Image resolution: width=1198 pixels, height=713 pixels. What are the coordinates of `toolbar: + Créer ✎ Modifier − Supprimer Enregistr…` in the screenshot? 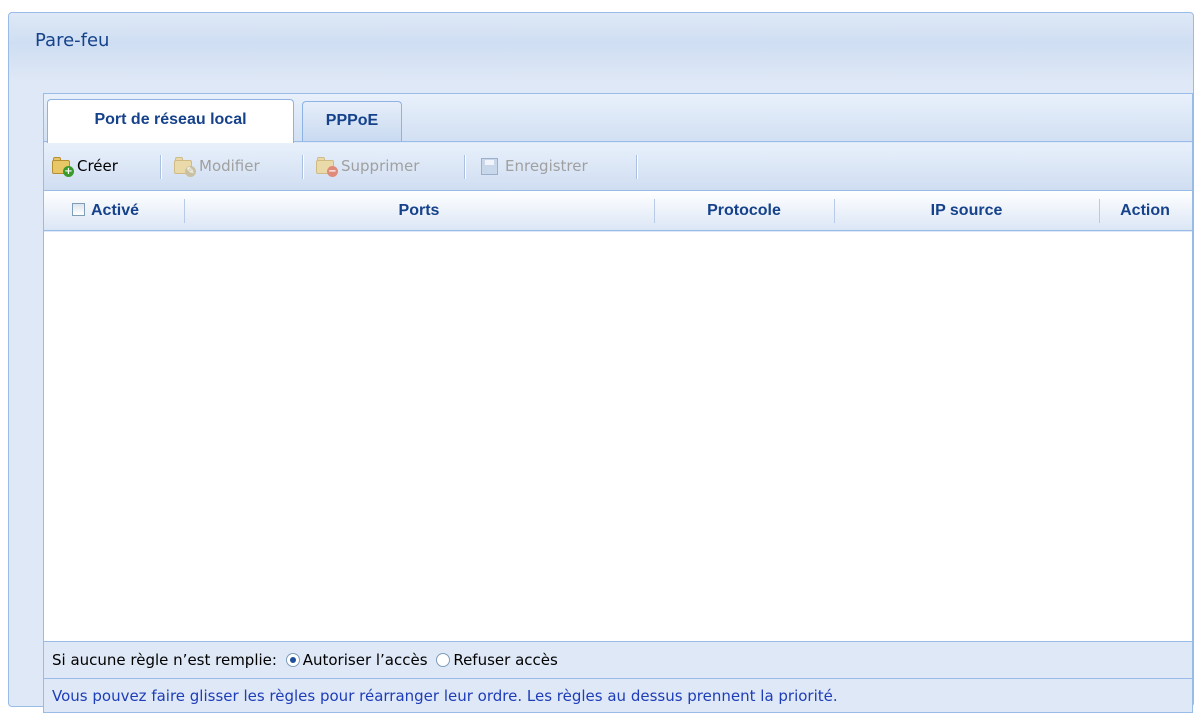 It's located at (618, 167).